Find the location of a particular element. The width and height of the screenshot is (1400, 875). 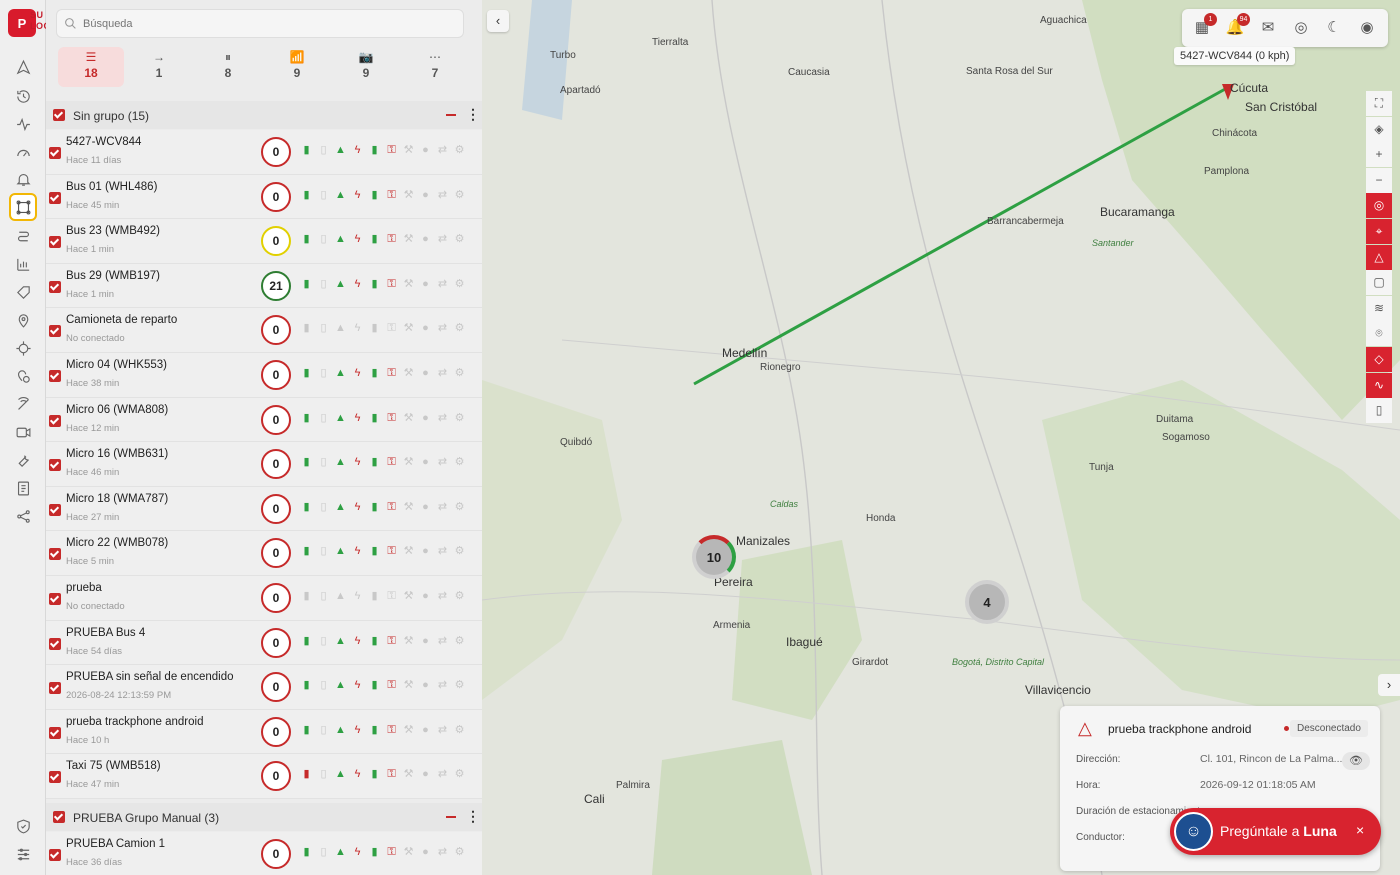

vehicle-row: PRUEBA Bus 4 Hace 54 días 0 ▮ ▯ ▲ ϟ ▮ ⚿ ⚒ ● ⇄ ⚙ is located at coordinates (264, 643).